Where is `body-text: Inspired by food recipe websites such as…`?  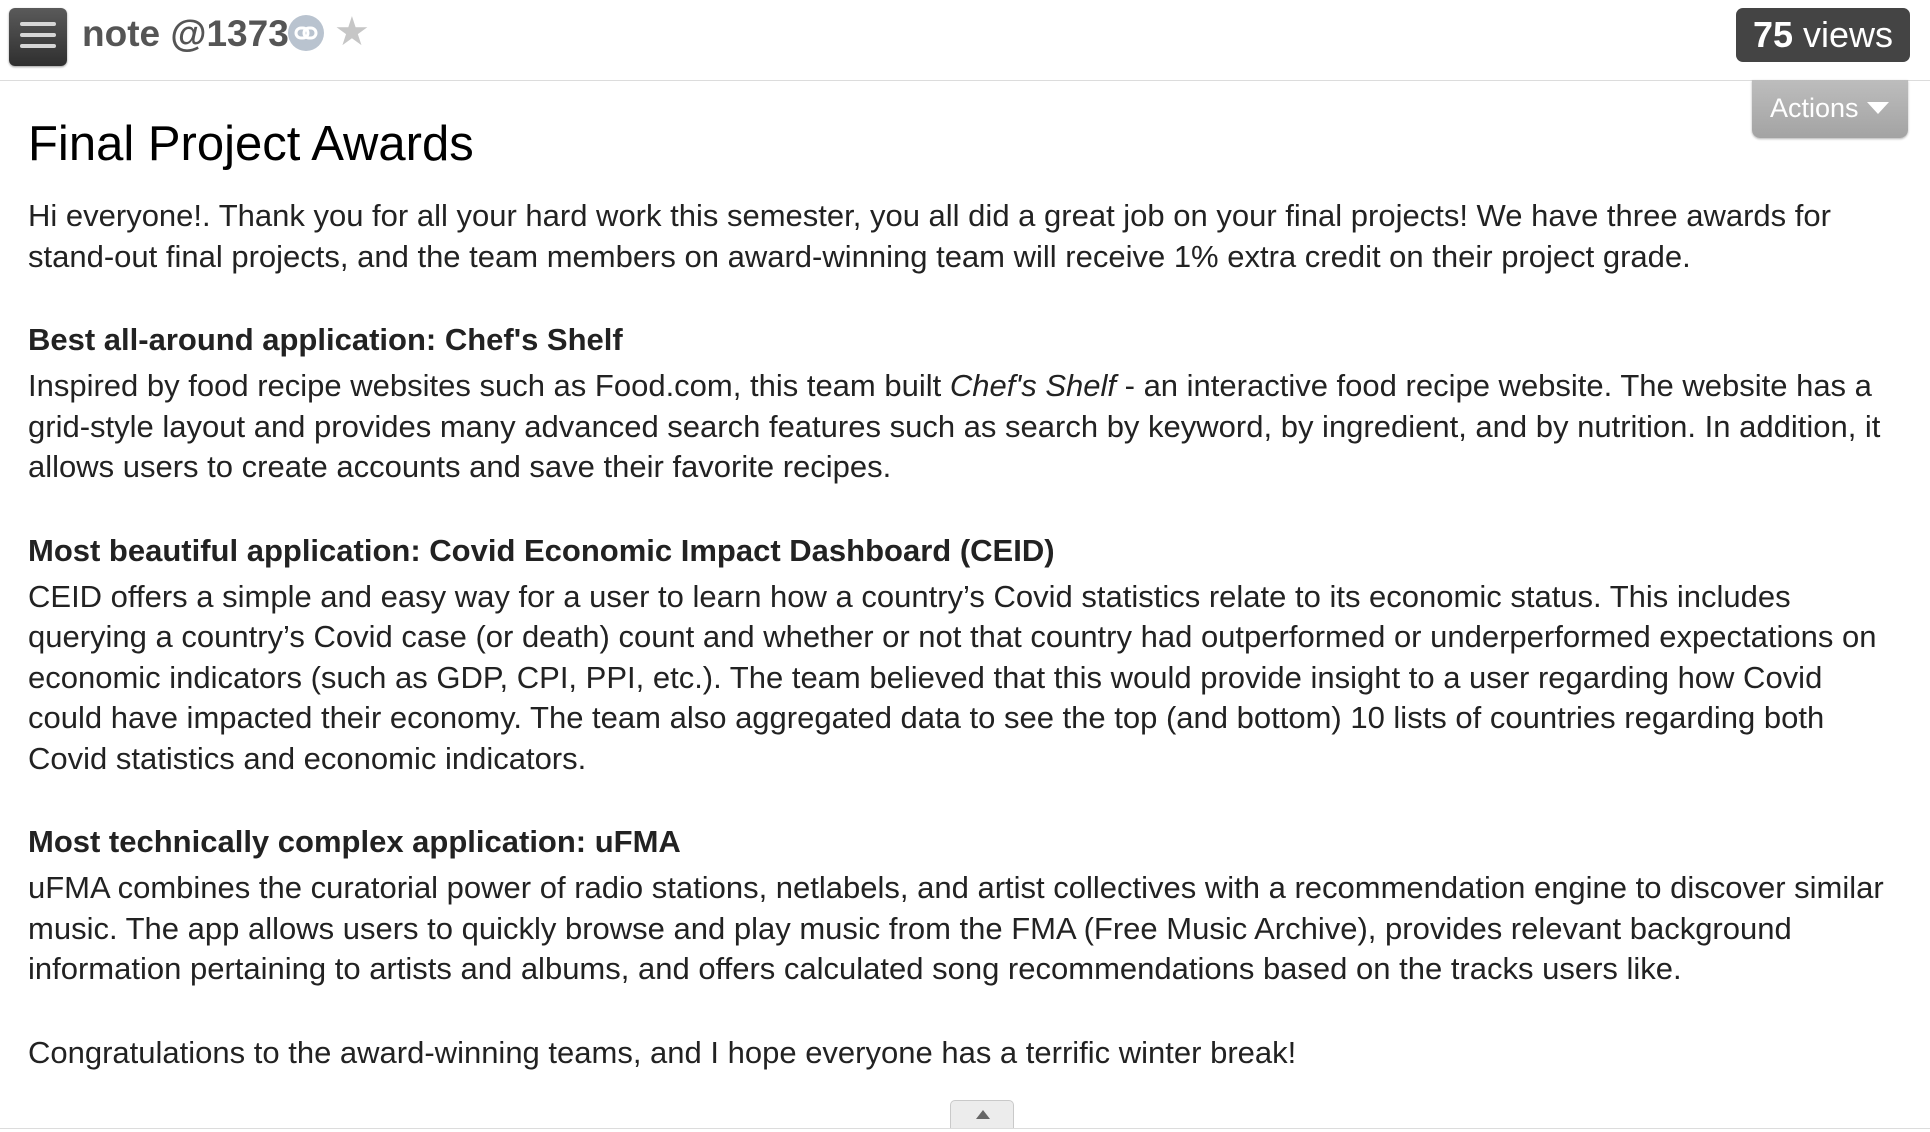 body-text: Inspired by food recipe websites such as… is located at coordinates (489, 385).